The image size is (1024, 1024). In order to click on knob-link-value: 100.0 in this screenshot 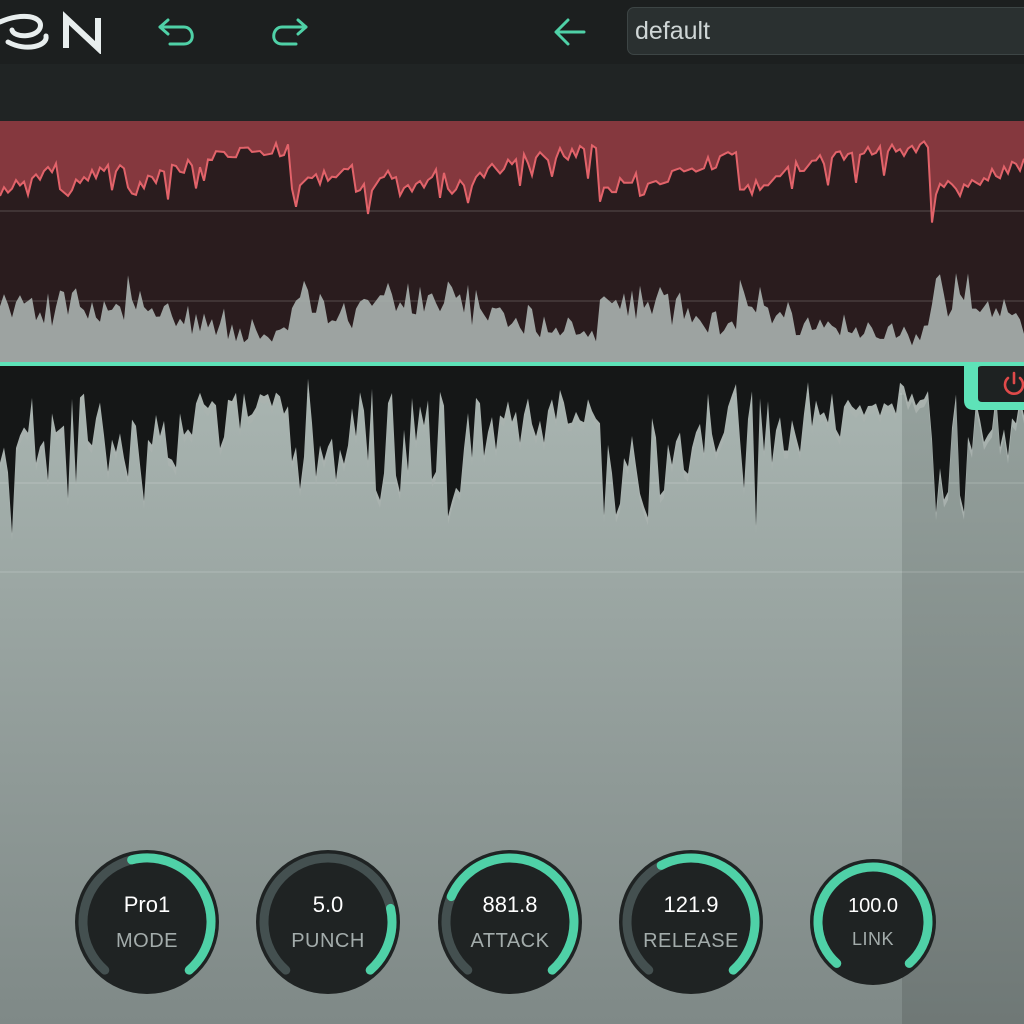, I will do `click(873, 906)`.